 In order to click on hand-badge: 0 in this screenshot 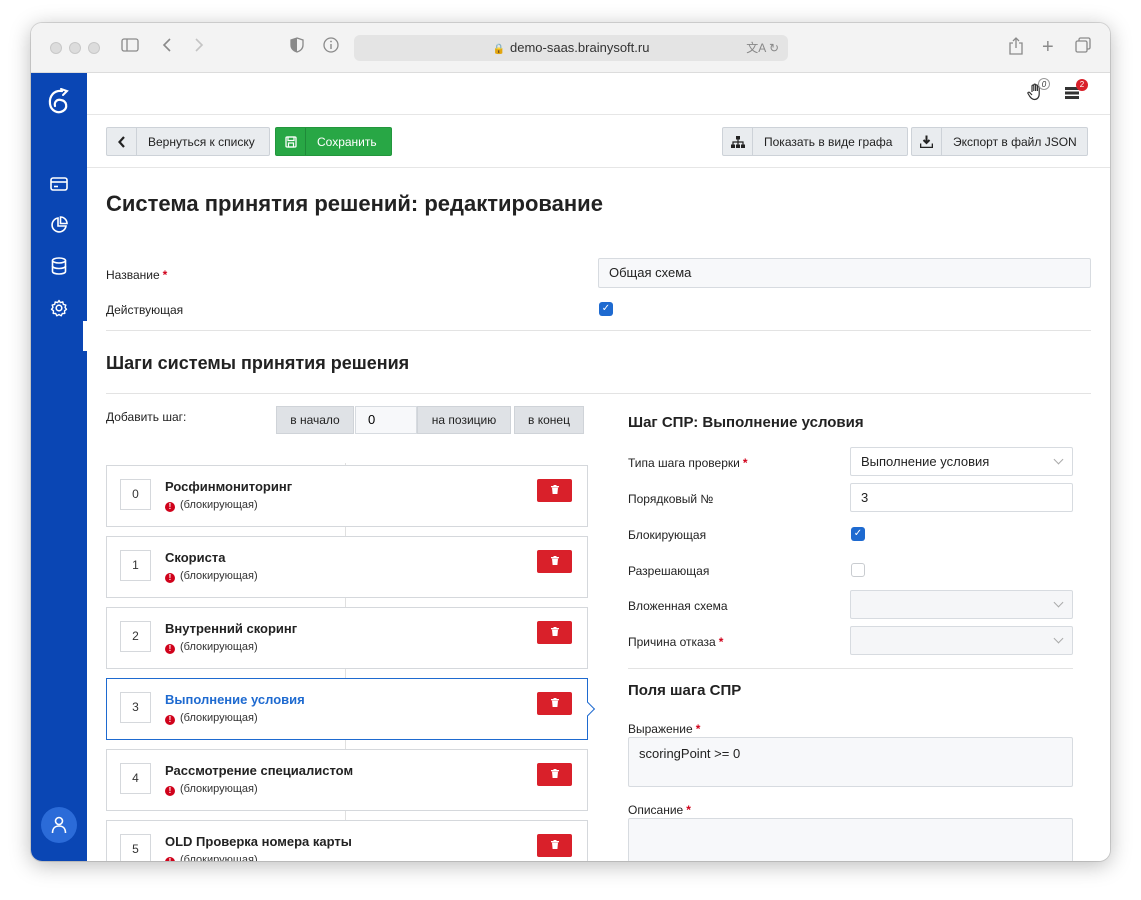, I will do `click(1044, 84)`.